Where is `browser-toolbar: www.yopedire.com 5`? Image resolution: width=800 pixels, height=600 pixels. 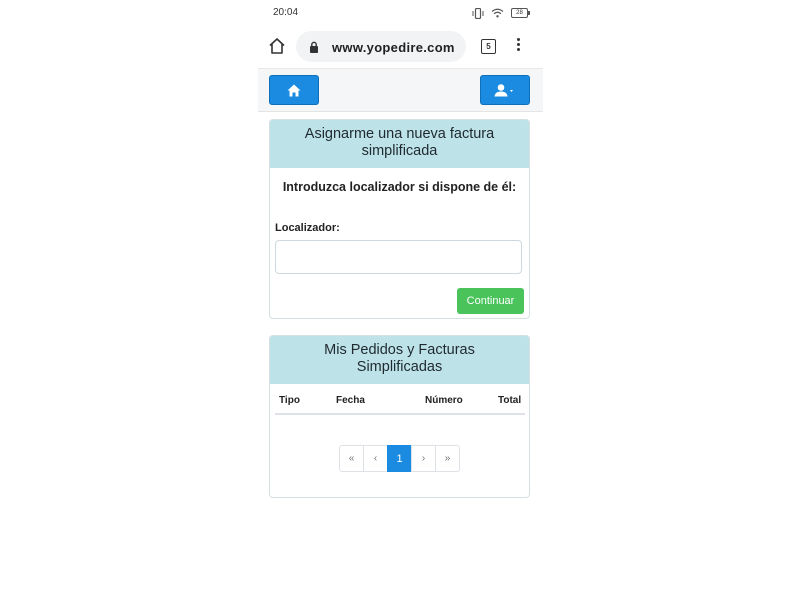
browser-toolbar: www.yopedire.com 5 is located at coordinates (400, 47).